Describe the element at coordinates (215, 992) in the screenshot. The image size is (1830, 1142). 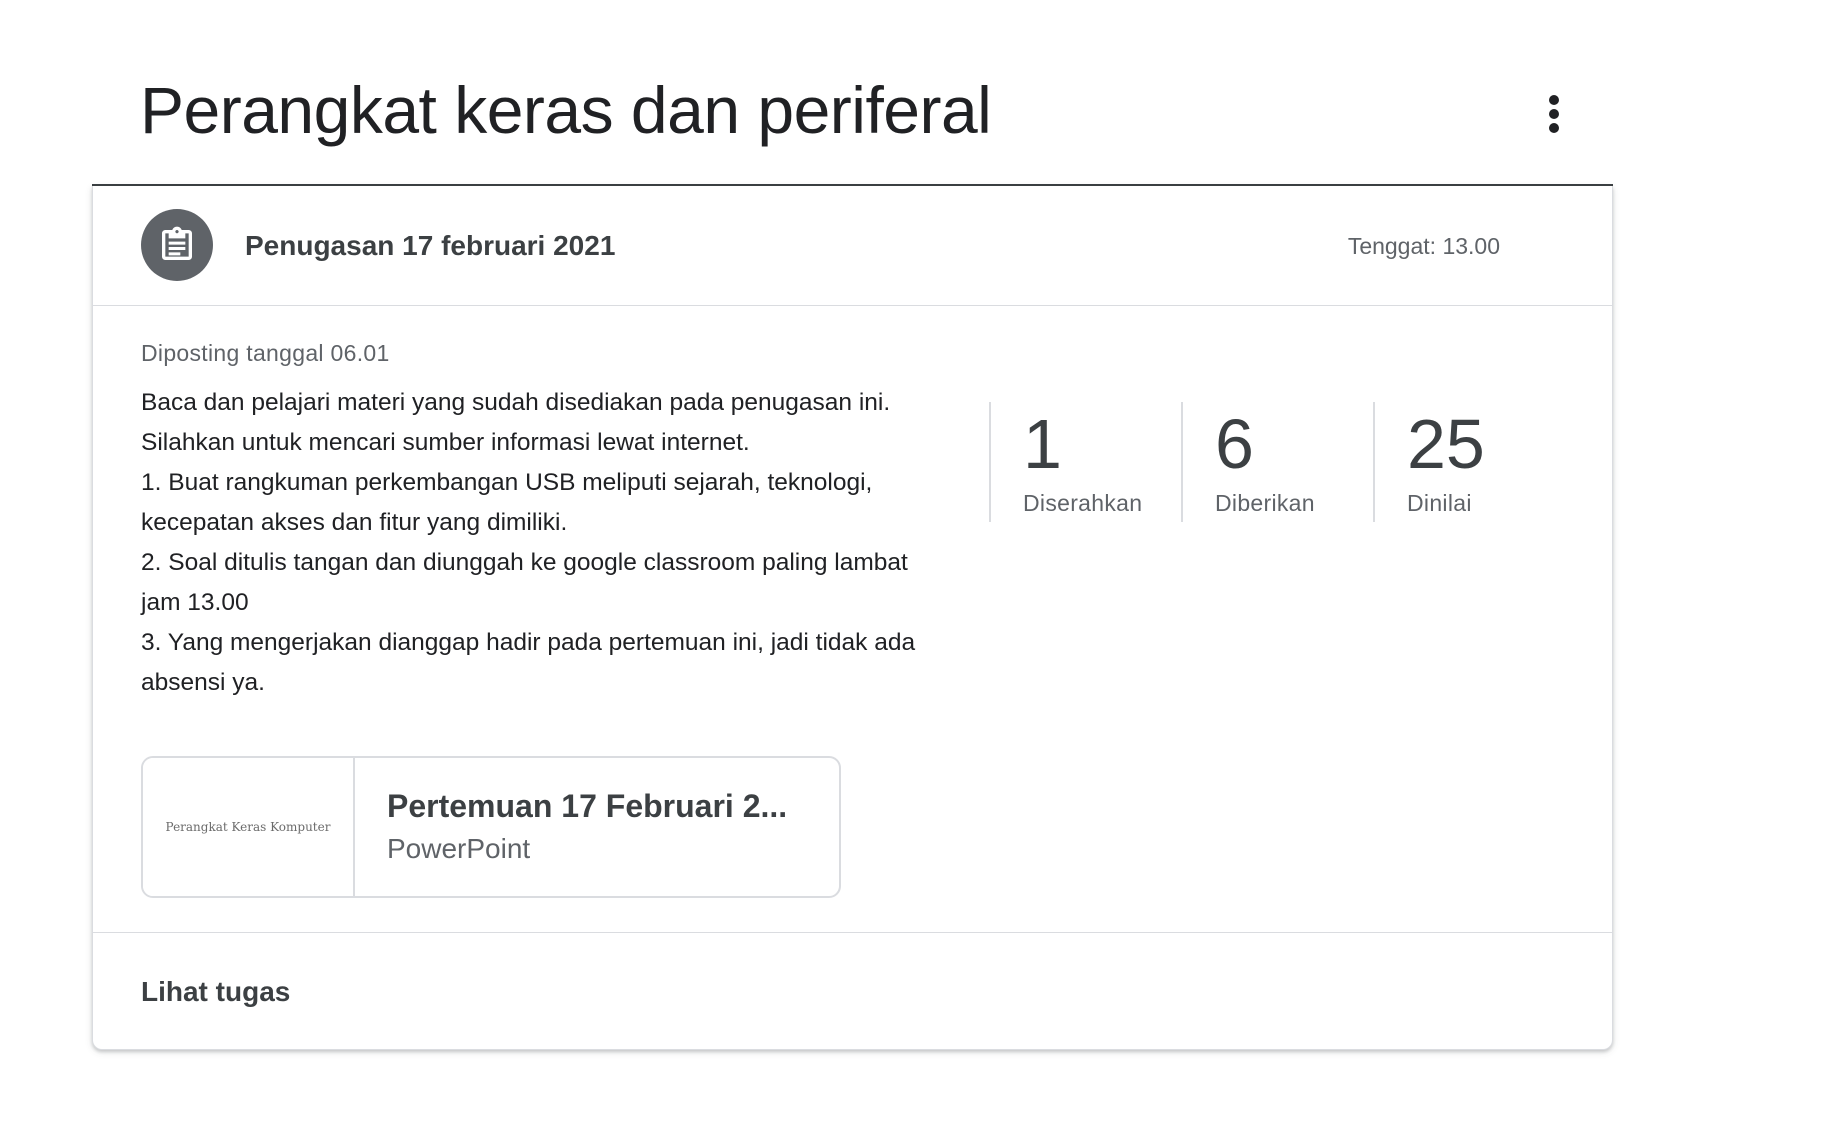
I see `view-assignment-link: Lihat tugas` at that location.